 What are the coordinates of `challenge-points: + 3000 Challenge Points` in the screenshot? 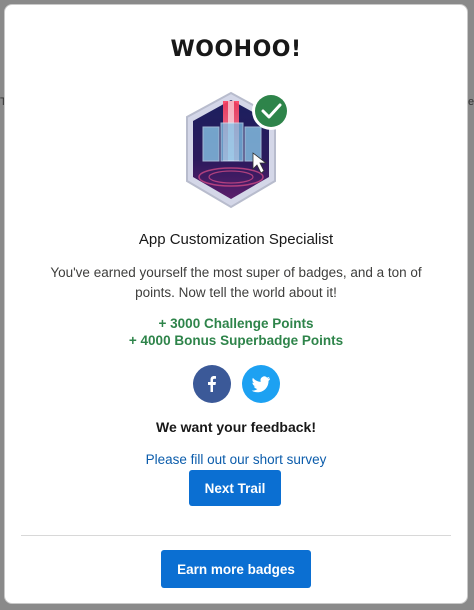 It's located at (236, 323).